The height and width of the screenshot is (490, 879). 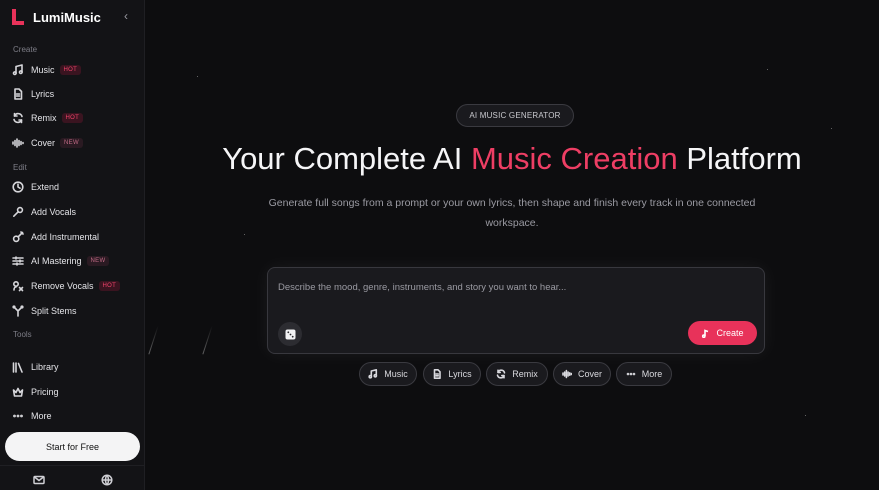 I want to click on logo-icon, so click(x=18, y=17).